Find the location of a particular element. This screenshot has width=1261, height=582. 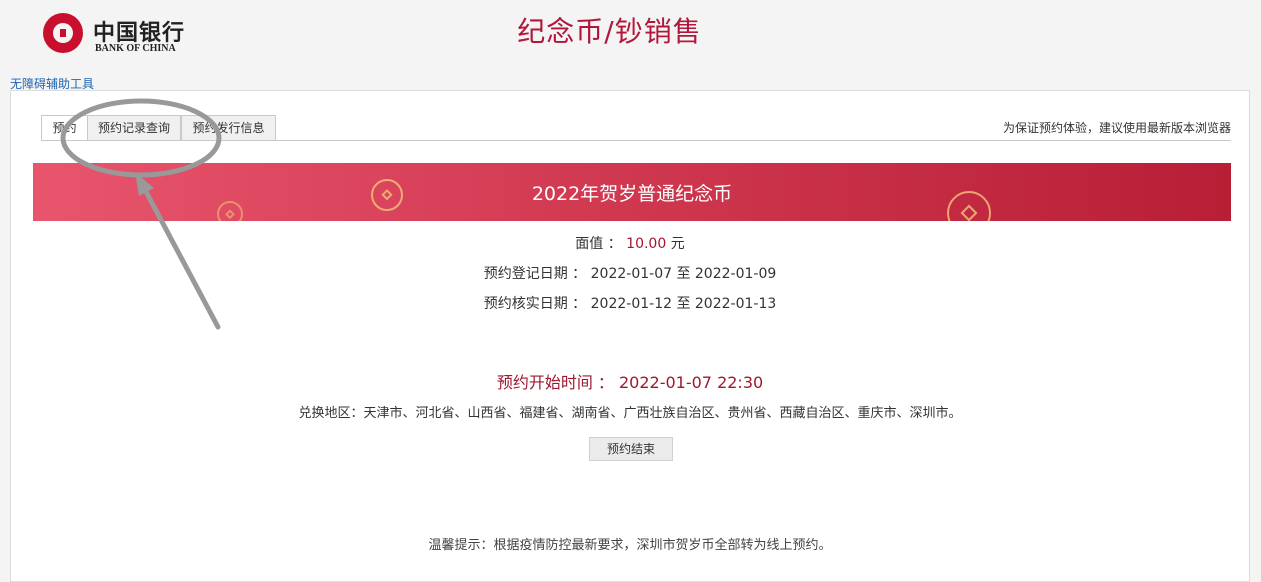

tab-issue-info: 预约发行信息 is located at coordinates (228, 127).